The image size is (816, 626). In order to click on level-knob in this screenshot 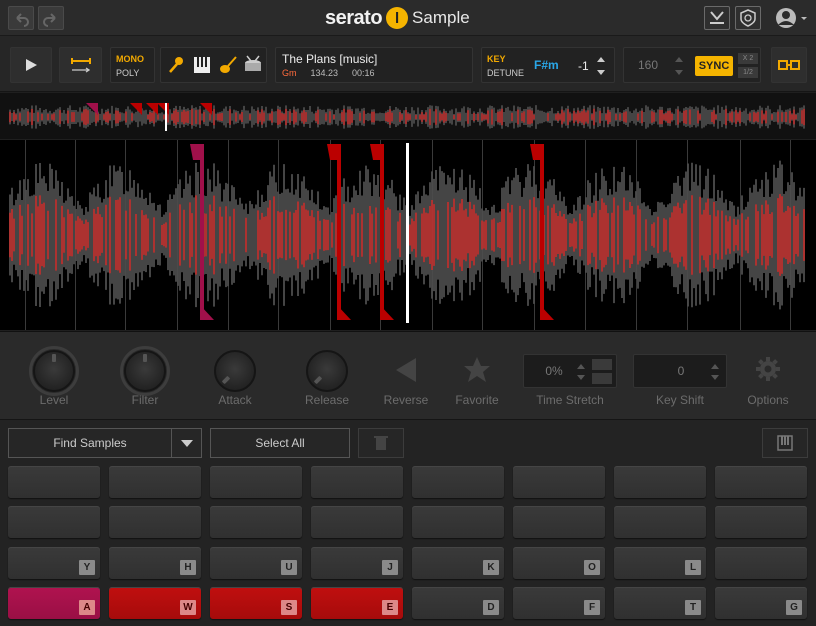, I will do `click(54, 371)`.